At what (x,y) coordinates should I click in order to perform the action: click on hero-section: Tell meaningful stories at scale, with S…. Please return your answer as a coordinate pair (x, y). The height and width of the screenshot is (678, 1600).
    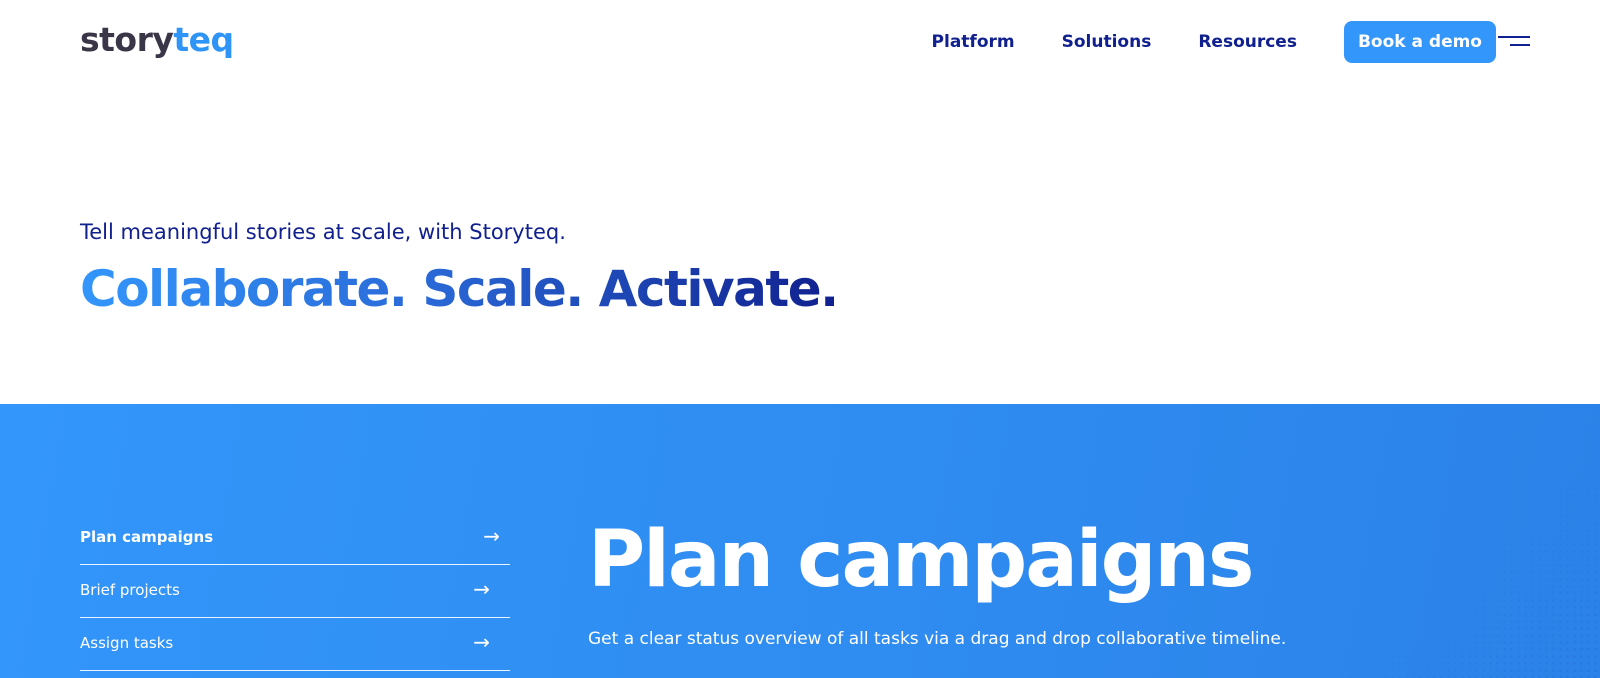
    Looking at the image, I should click on (459, 268).